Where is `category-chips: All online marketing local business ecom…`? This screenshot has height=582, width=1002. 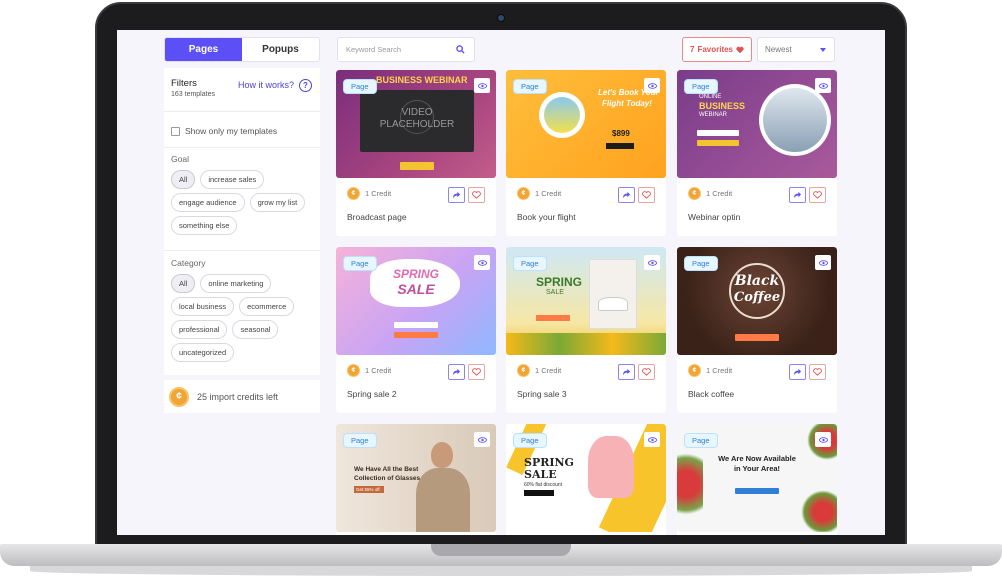 category-chips: All online marketing local business ecom… is located at coordinates (245, 318).